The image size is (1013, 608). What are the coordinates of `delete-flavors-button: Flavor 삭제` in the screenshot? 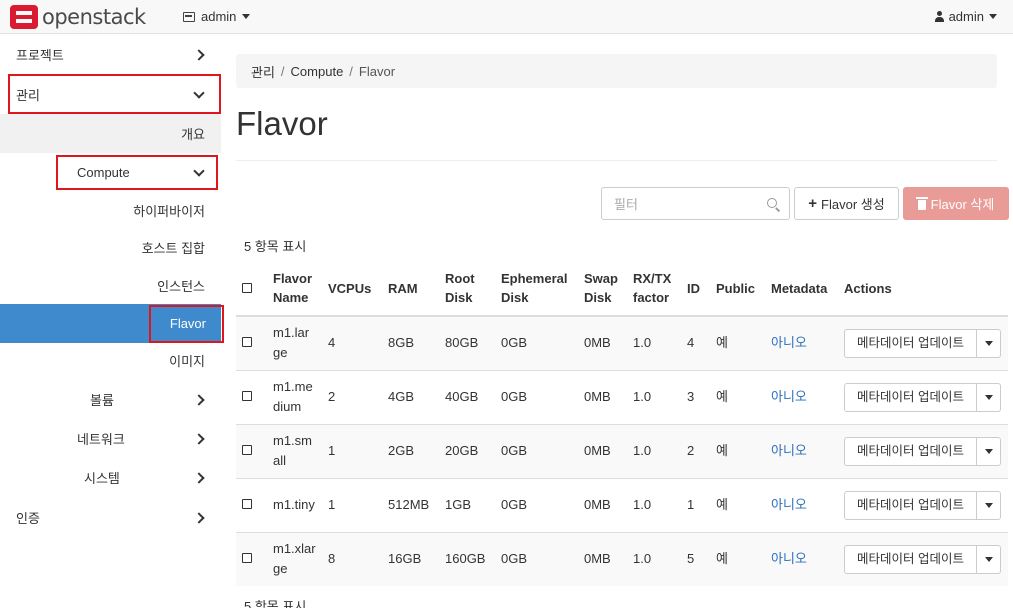 It's located at (956, 203).